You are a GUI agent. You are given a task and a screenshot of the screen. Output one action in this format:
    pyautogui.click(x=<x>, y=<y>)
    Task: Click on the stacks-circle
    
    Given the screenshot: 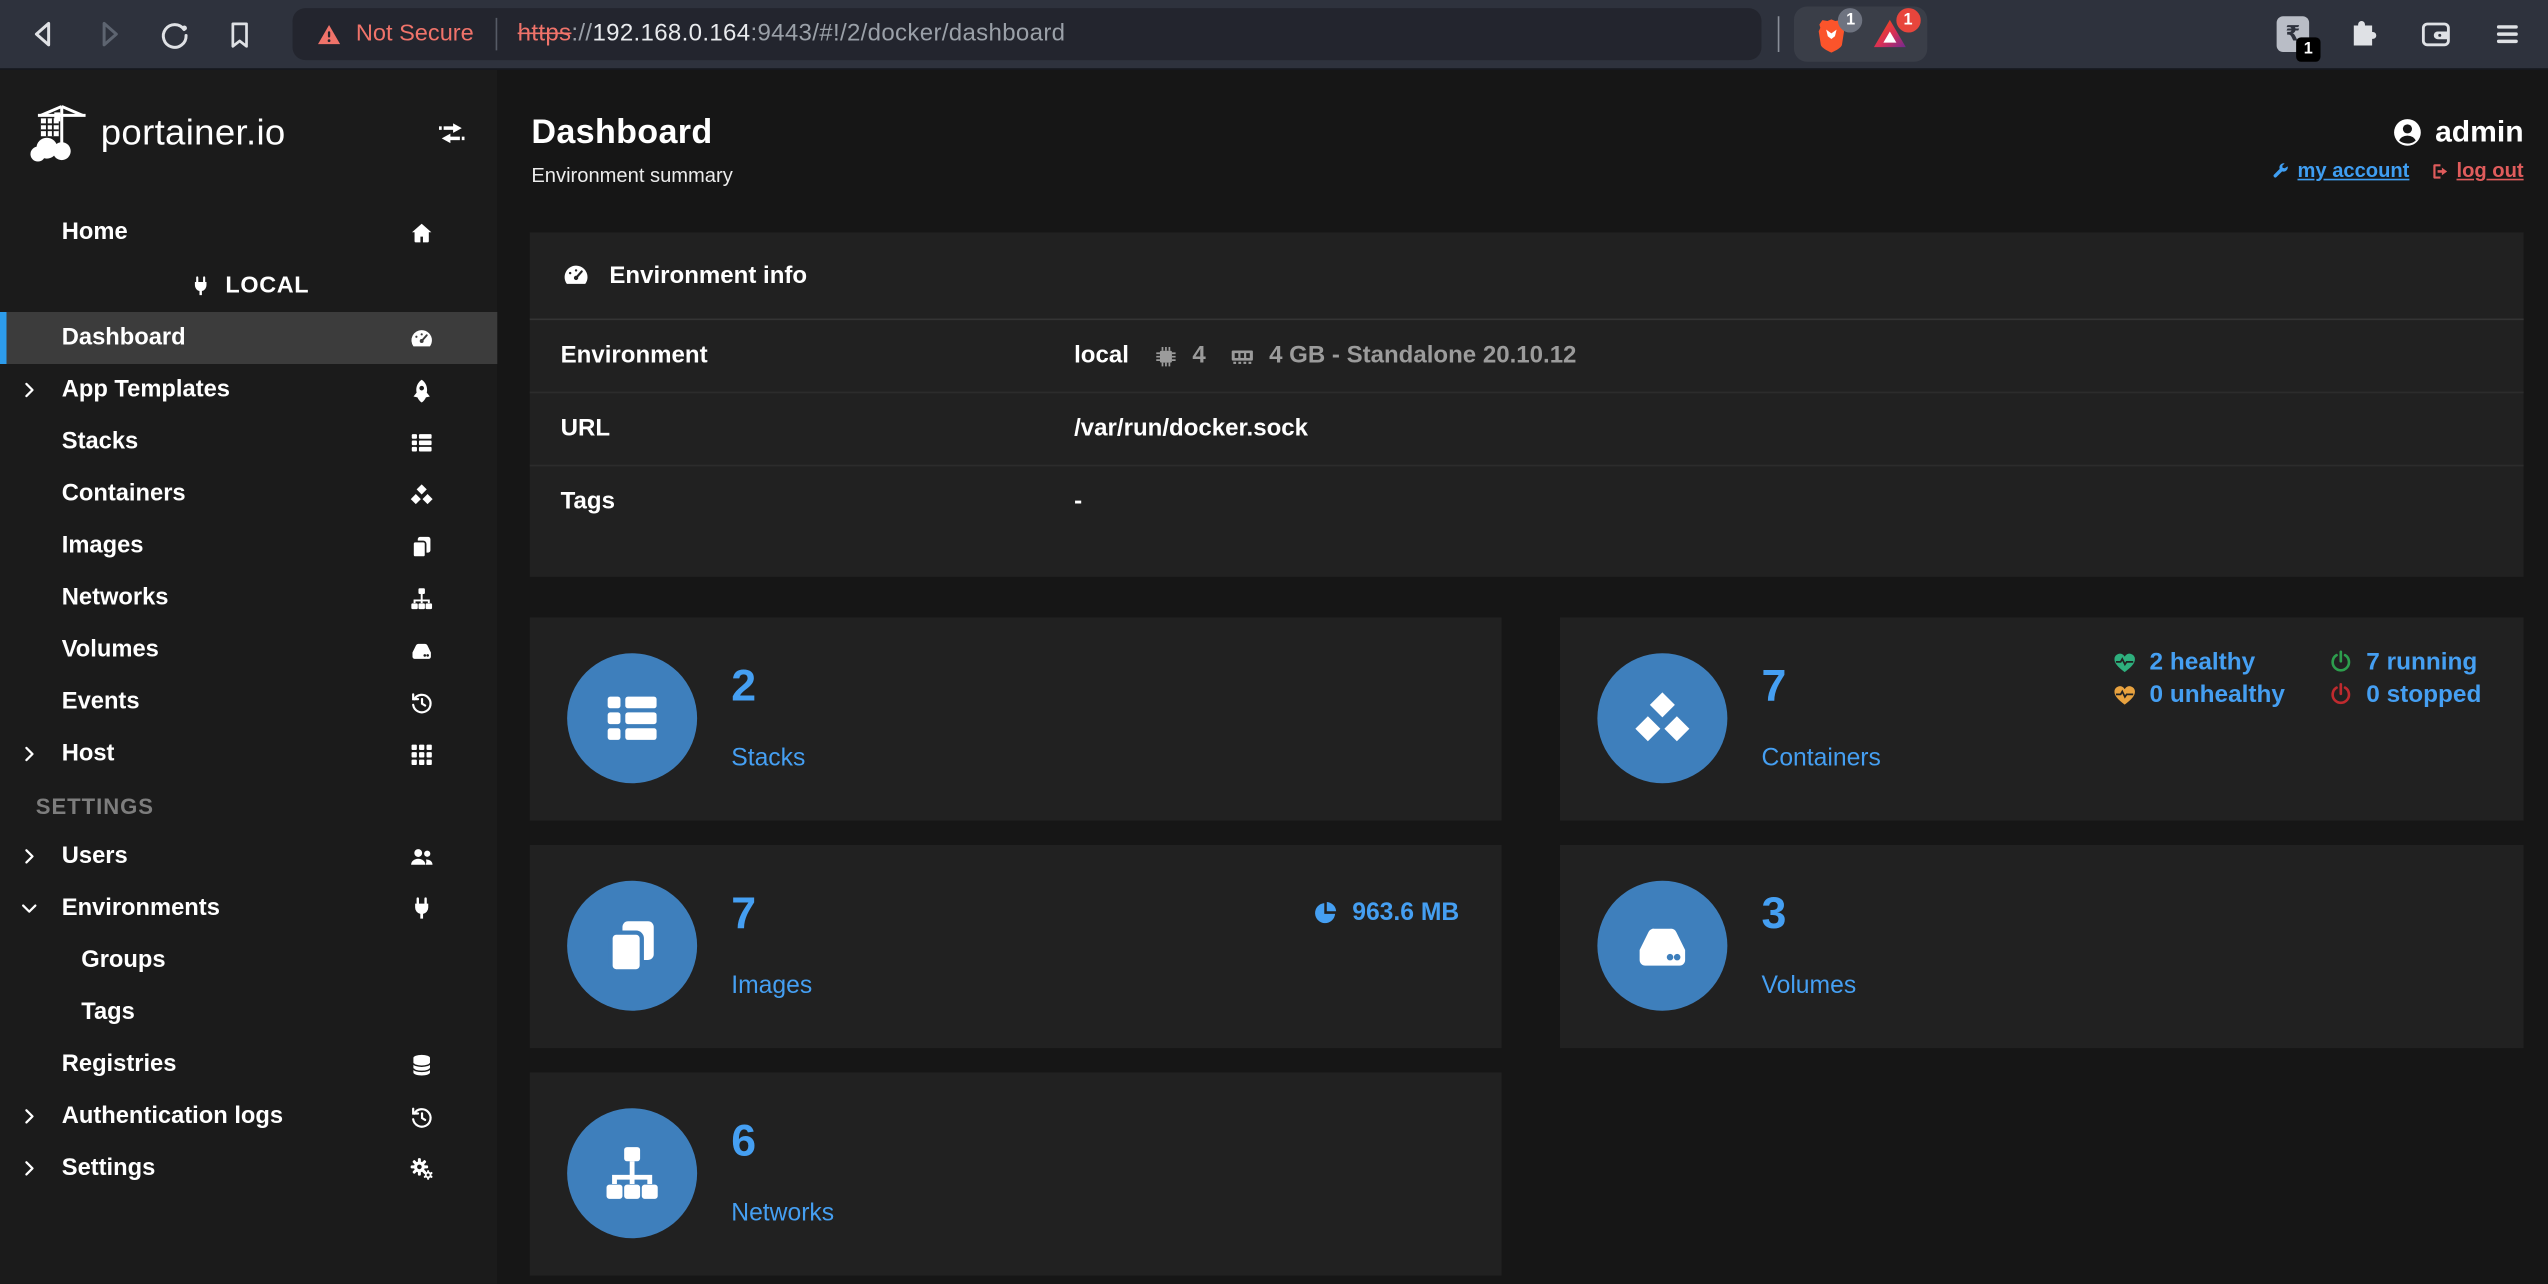 What is the action you would take?
    pyautogui.click(x=632, y=718)
    